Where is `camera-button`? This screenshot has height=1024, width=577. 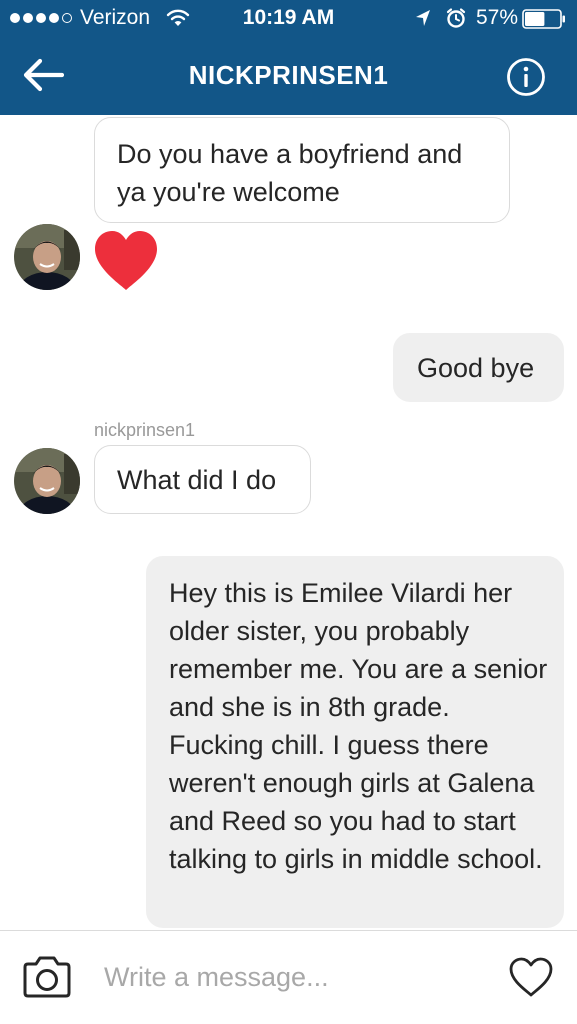
camera-button is located at coordinates (47, 977).